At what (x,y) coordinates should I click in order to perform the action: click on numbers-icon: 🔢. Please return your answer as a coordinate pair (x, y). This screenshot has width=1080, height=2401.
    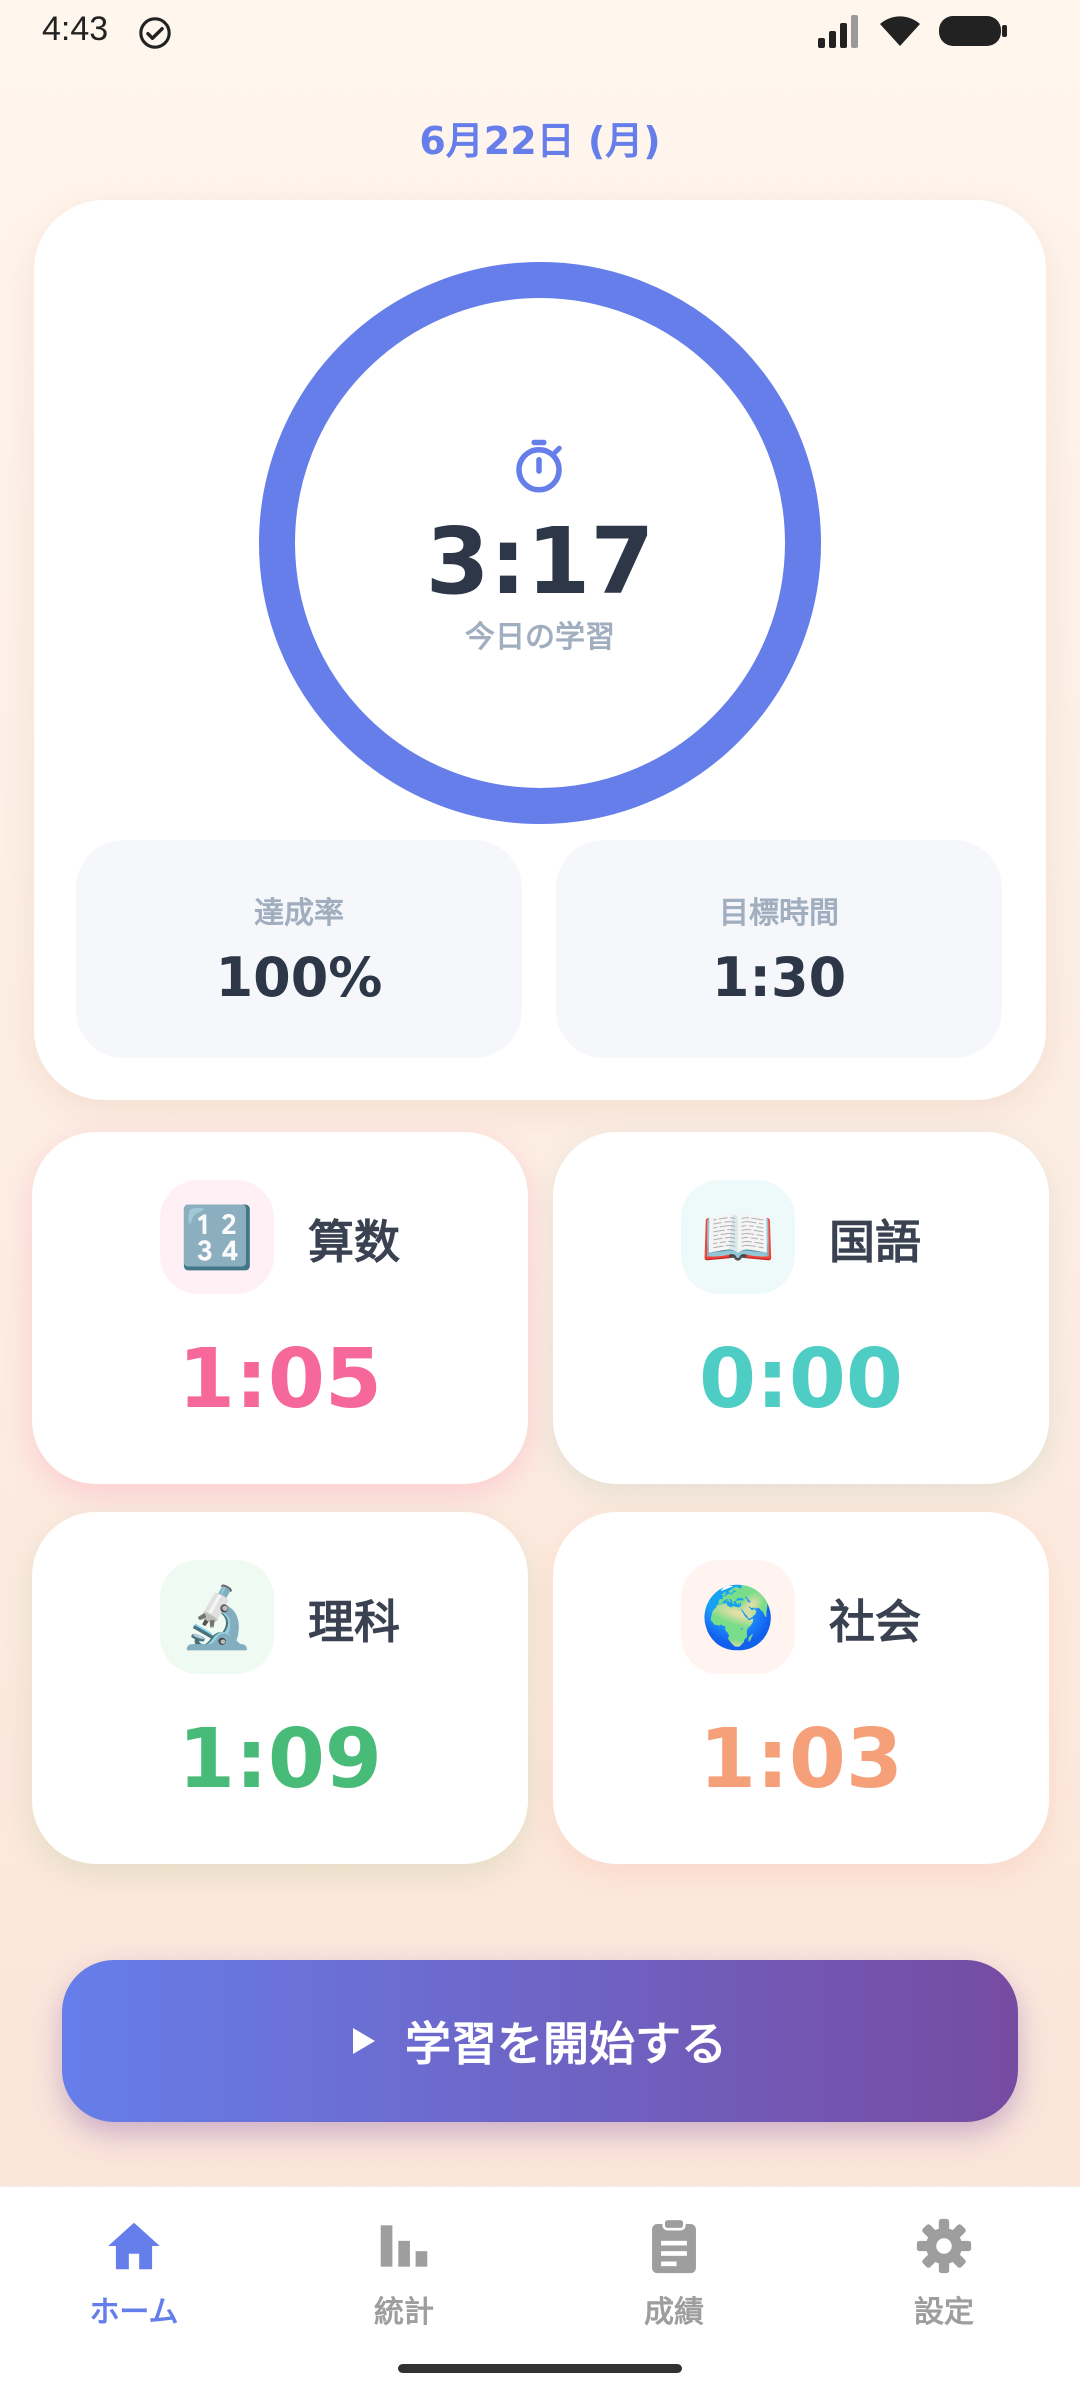
    Looking at the image, I should click on (217, 1237).